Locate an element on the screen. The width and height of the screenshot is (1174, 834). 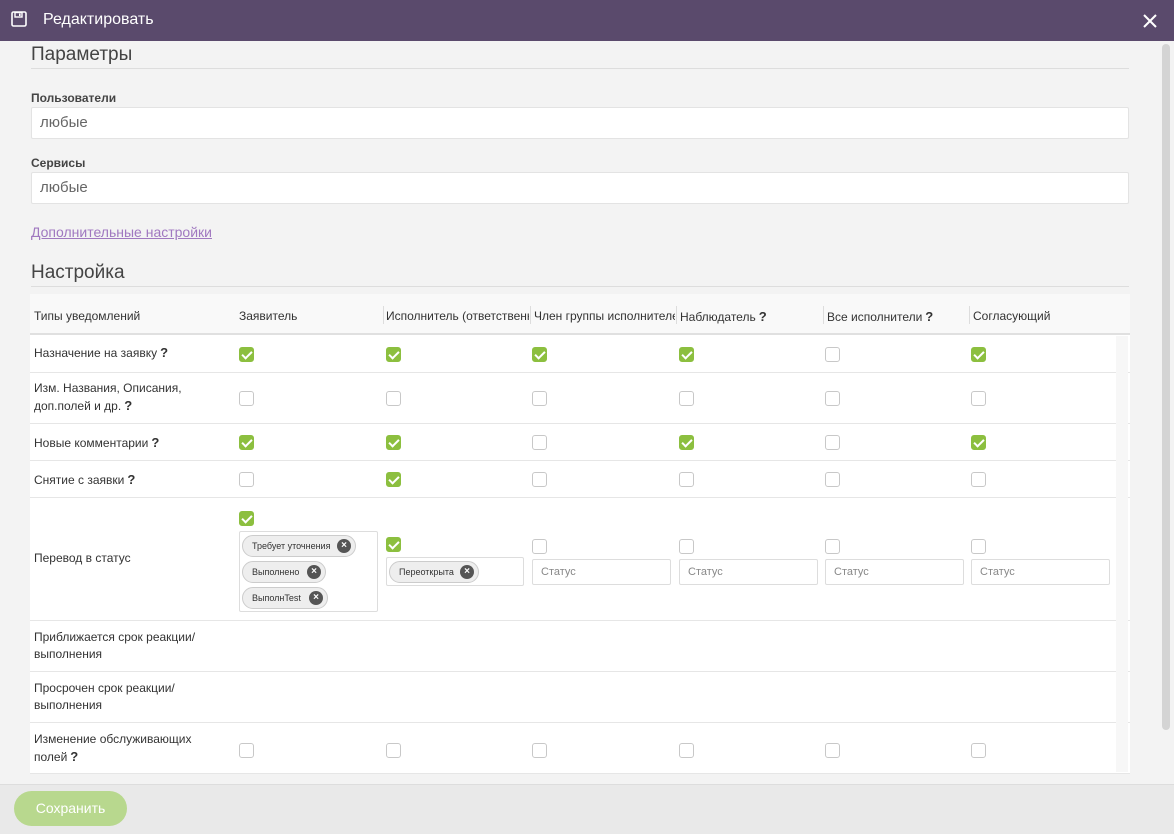
column-header-observer: Наблюдатель? is located at coordinates (723, 316).